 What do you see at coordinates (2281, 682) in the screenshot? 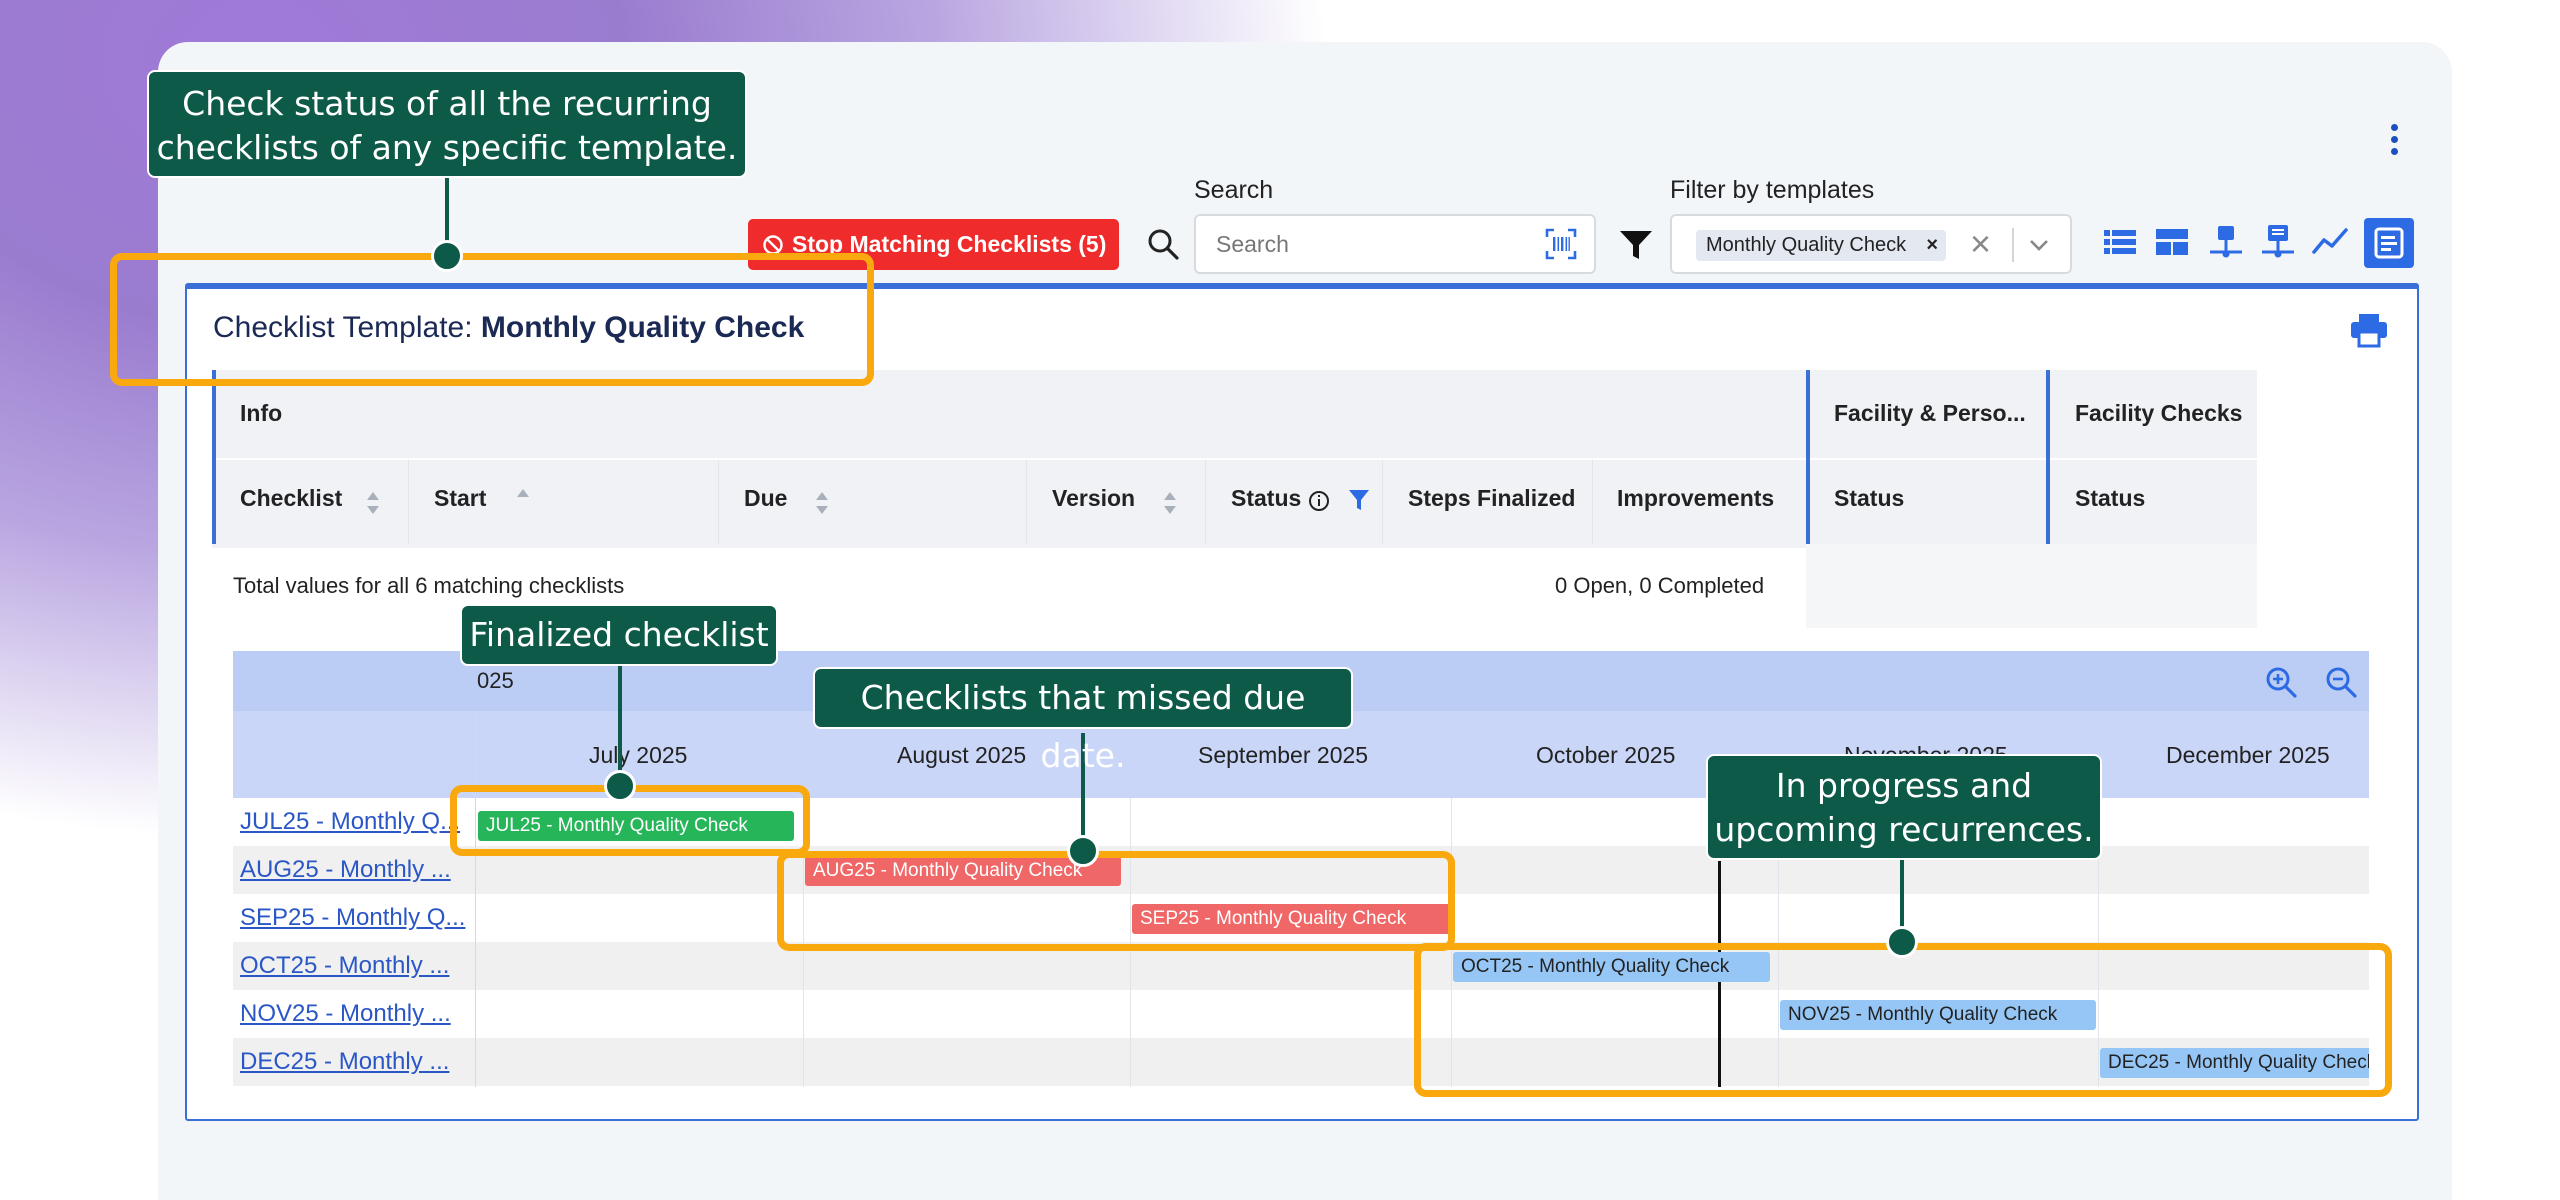
I see `zoom-in-icon` at bounding box center [2281, 682].